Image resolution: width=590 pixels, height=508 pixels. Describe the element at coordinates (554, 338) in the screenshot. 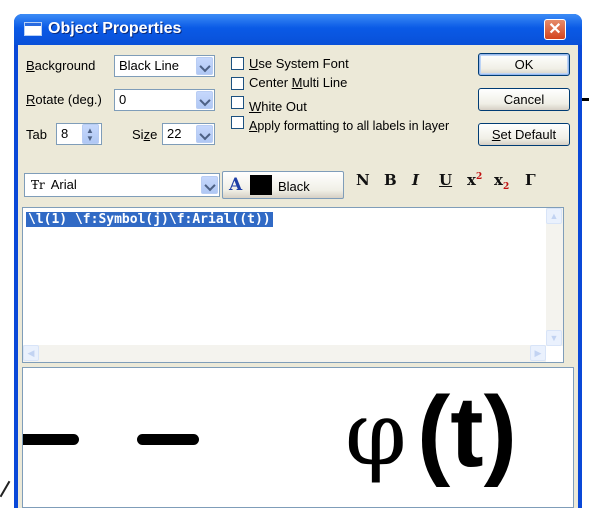

I see `scroll-down-icon: ▼` at that location.